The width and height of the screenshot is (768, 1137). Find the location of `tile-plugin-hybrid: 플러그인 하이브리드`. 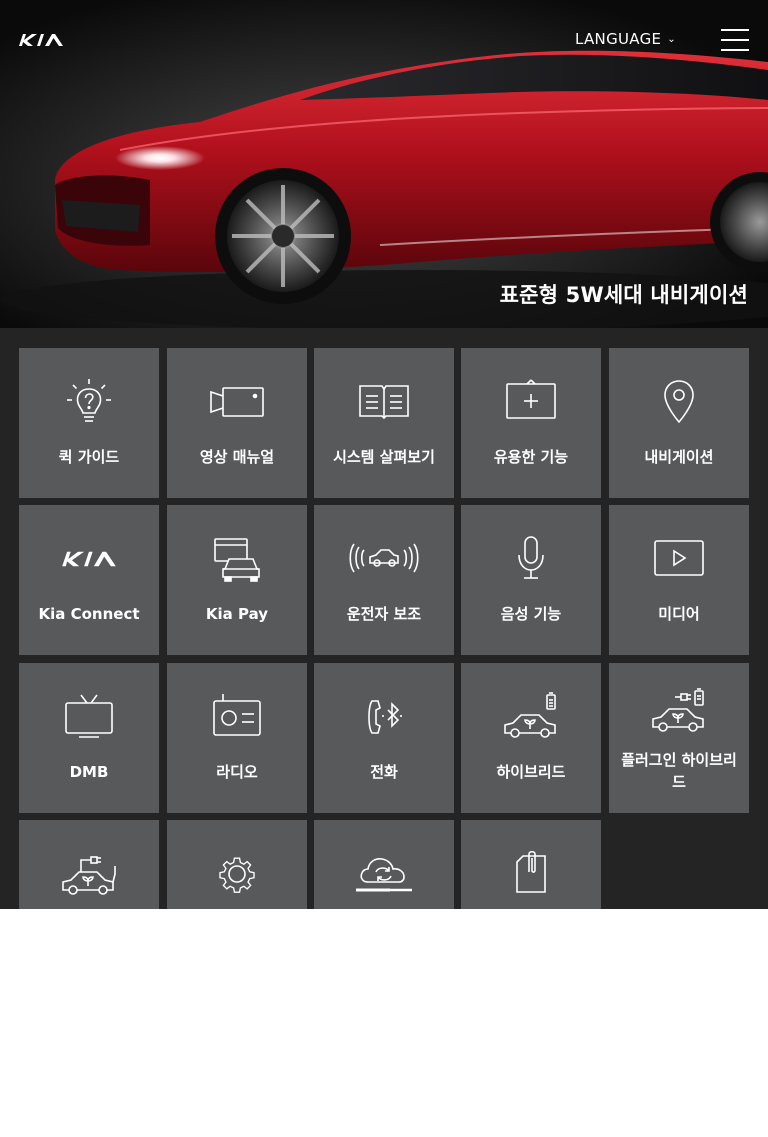

tile-plugin-hybrid: 플러그인 하이브리드 is located at coordinates (679, 738).